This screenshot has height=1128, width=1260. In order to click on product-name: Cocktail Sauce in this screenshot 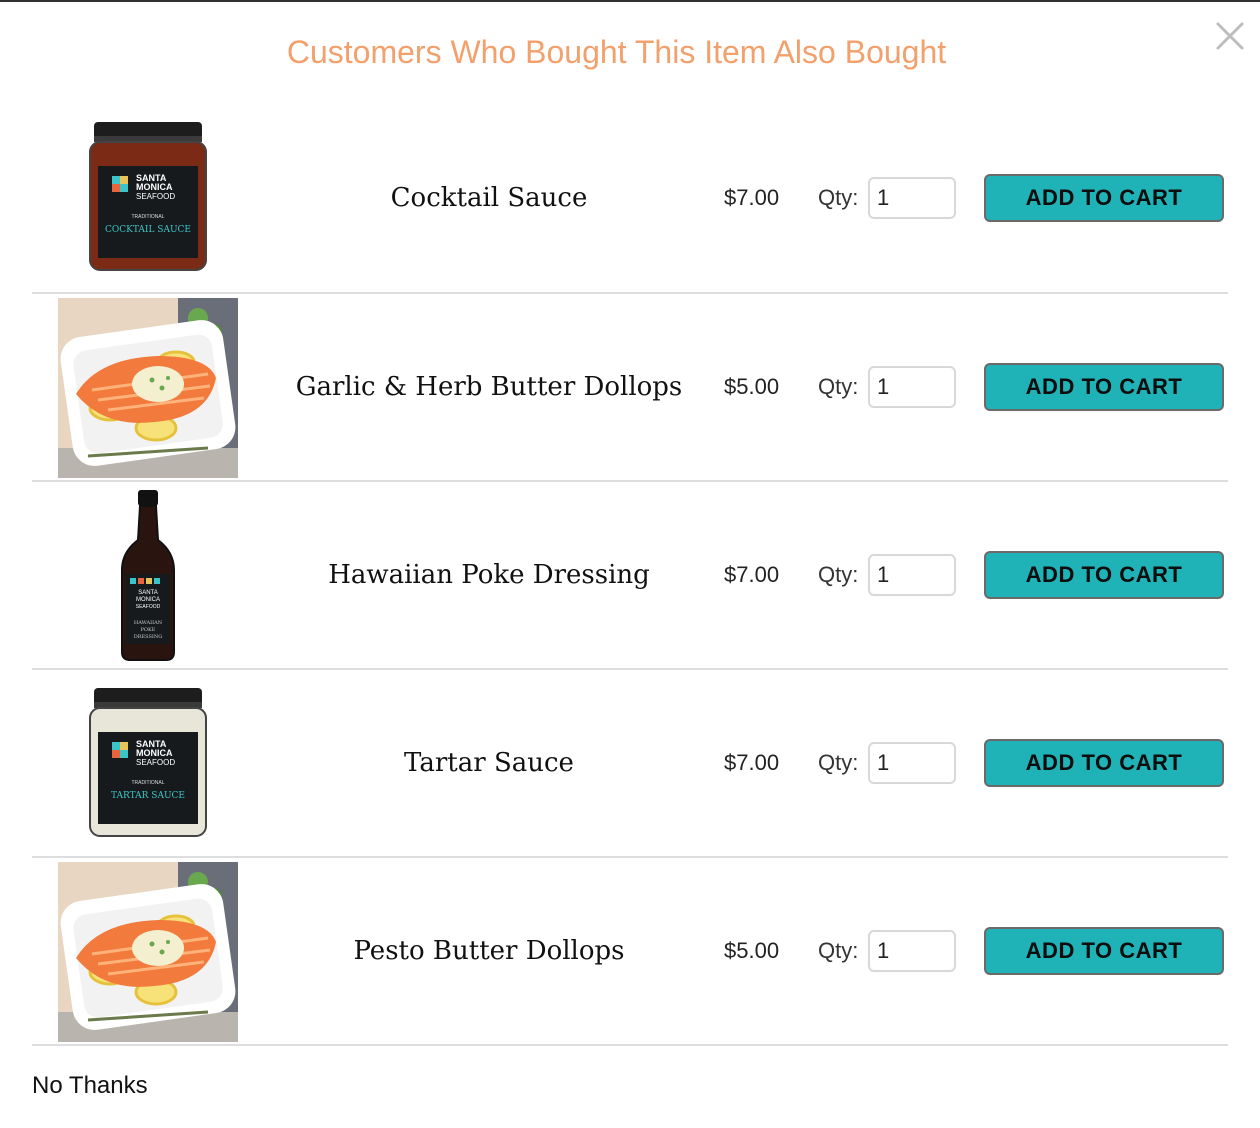, I will do `click(489, 198)`.